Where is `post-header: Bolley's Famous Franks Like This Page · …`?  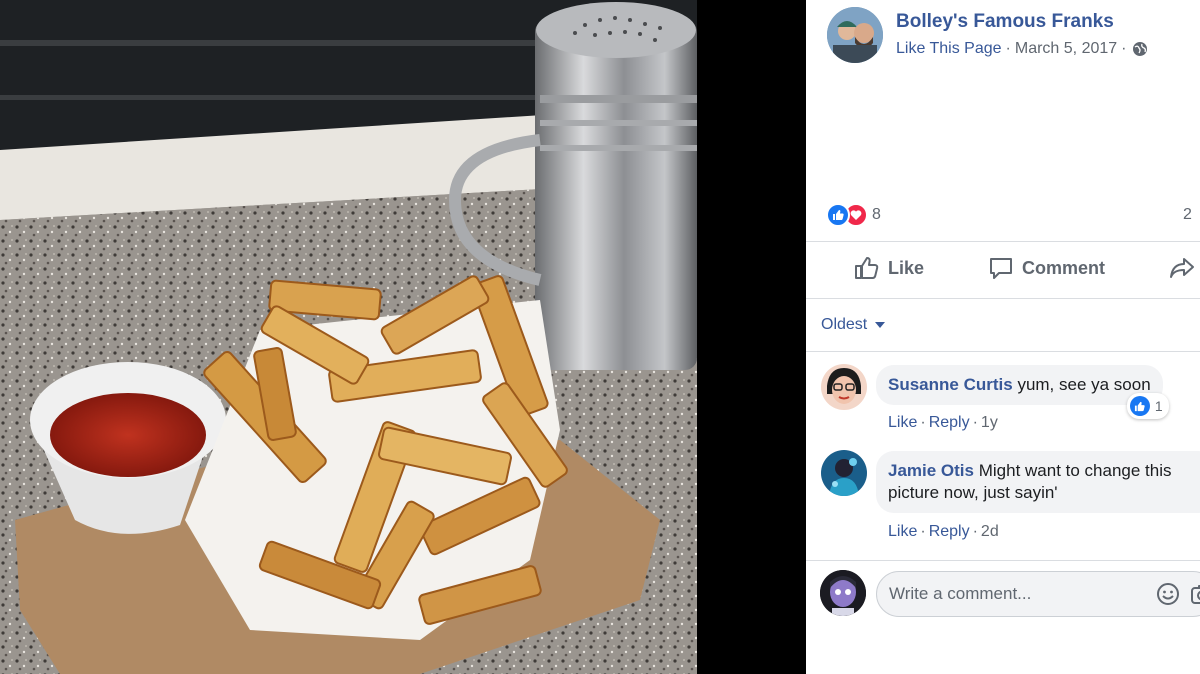 post-header: Bolley's Famous Franks Like This Page · … is located at coordinates (1003, 35).